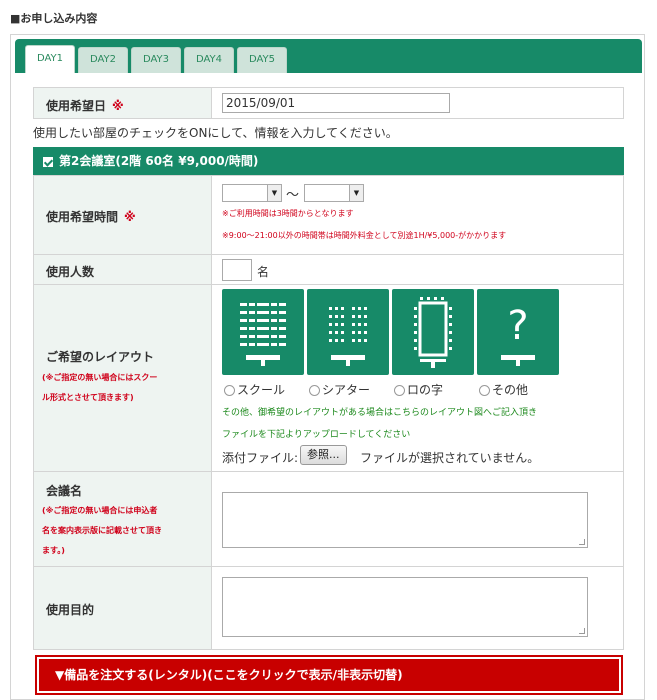 This screenshot has width=657, height=700. I want to click on layout-radio-theater: シアター, so click(339, 389).